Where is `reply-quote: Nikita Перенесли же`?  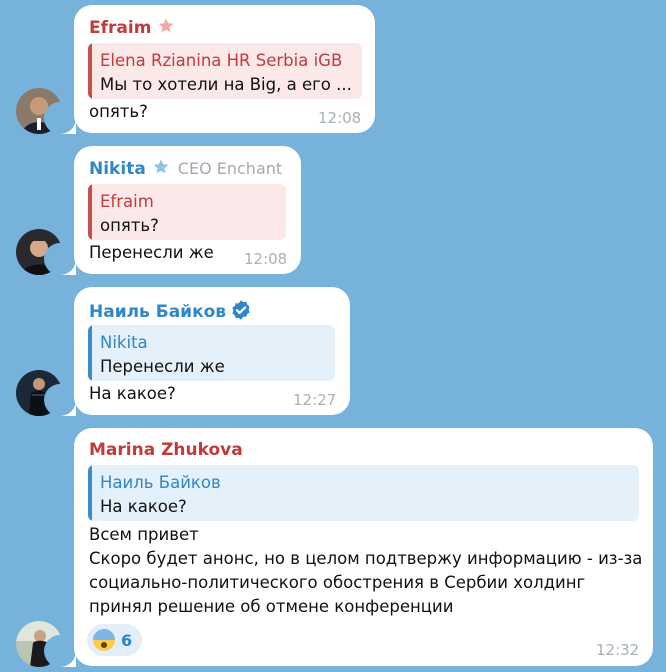 reply-quote: Nikita Перенесли же is located at coordinates (211, 353).